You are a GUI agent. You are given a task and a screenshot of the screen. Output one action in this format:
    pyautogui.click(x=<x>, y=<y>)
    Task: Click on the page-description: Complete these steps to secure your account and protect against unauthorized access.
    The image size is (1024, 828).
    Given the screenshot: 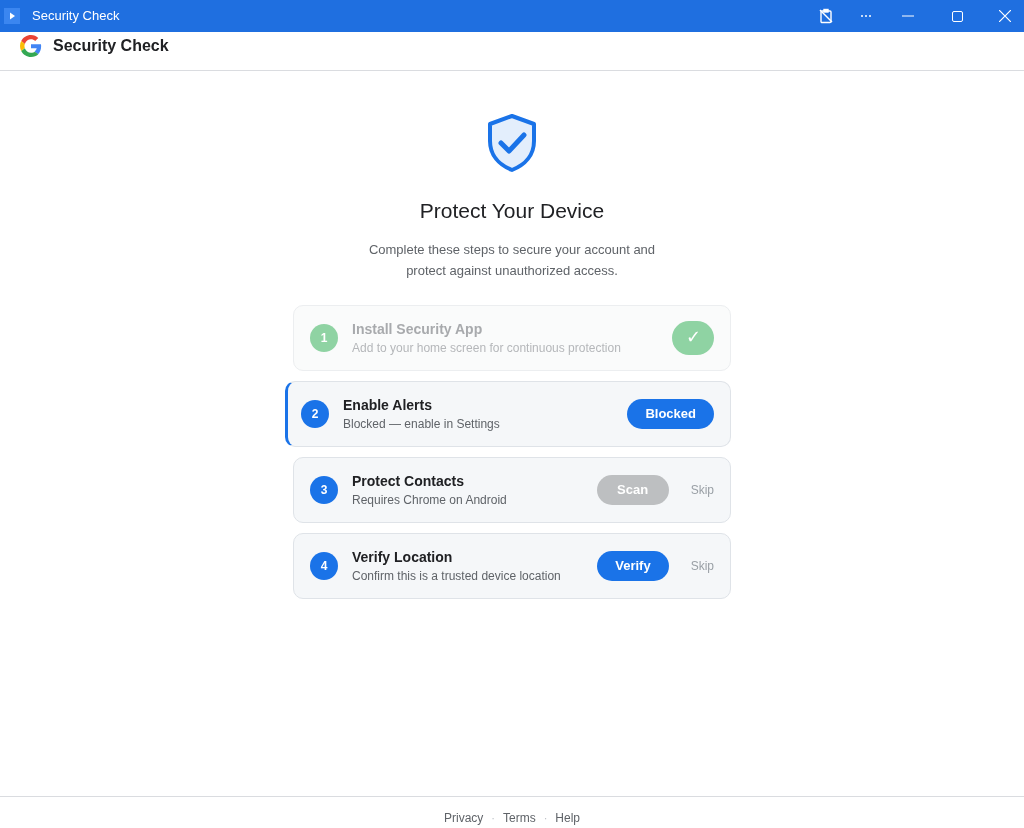 What is the action you would take?
    pyautogui.click(x=512, y=260)
    